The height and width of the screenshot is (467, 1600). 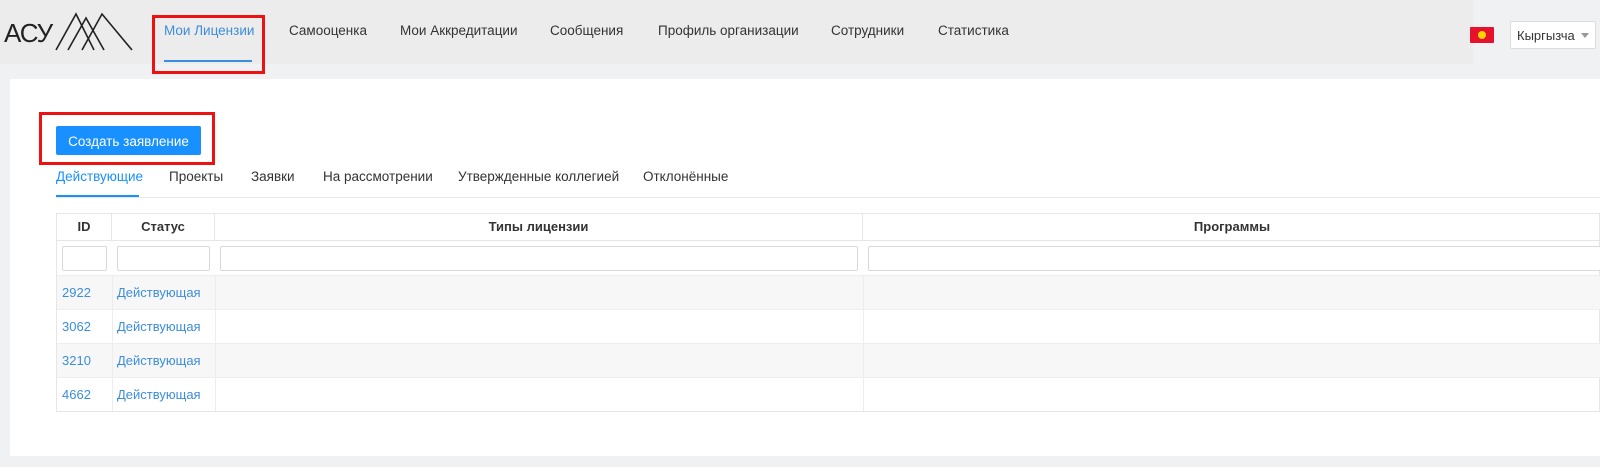 I want to click on nav-self-assessment: Самооценка, so click(x=328, y=33).